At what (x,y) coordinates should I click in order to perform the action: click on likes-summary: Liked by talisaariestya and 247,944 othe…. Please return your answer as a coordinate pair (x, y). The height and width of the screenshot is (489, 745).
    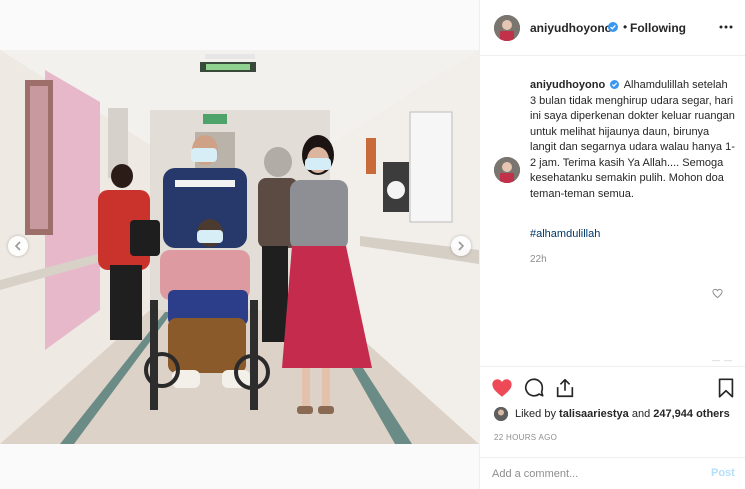
    Looking at the image, I should click on (622, 414).